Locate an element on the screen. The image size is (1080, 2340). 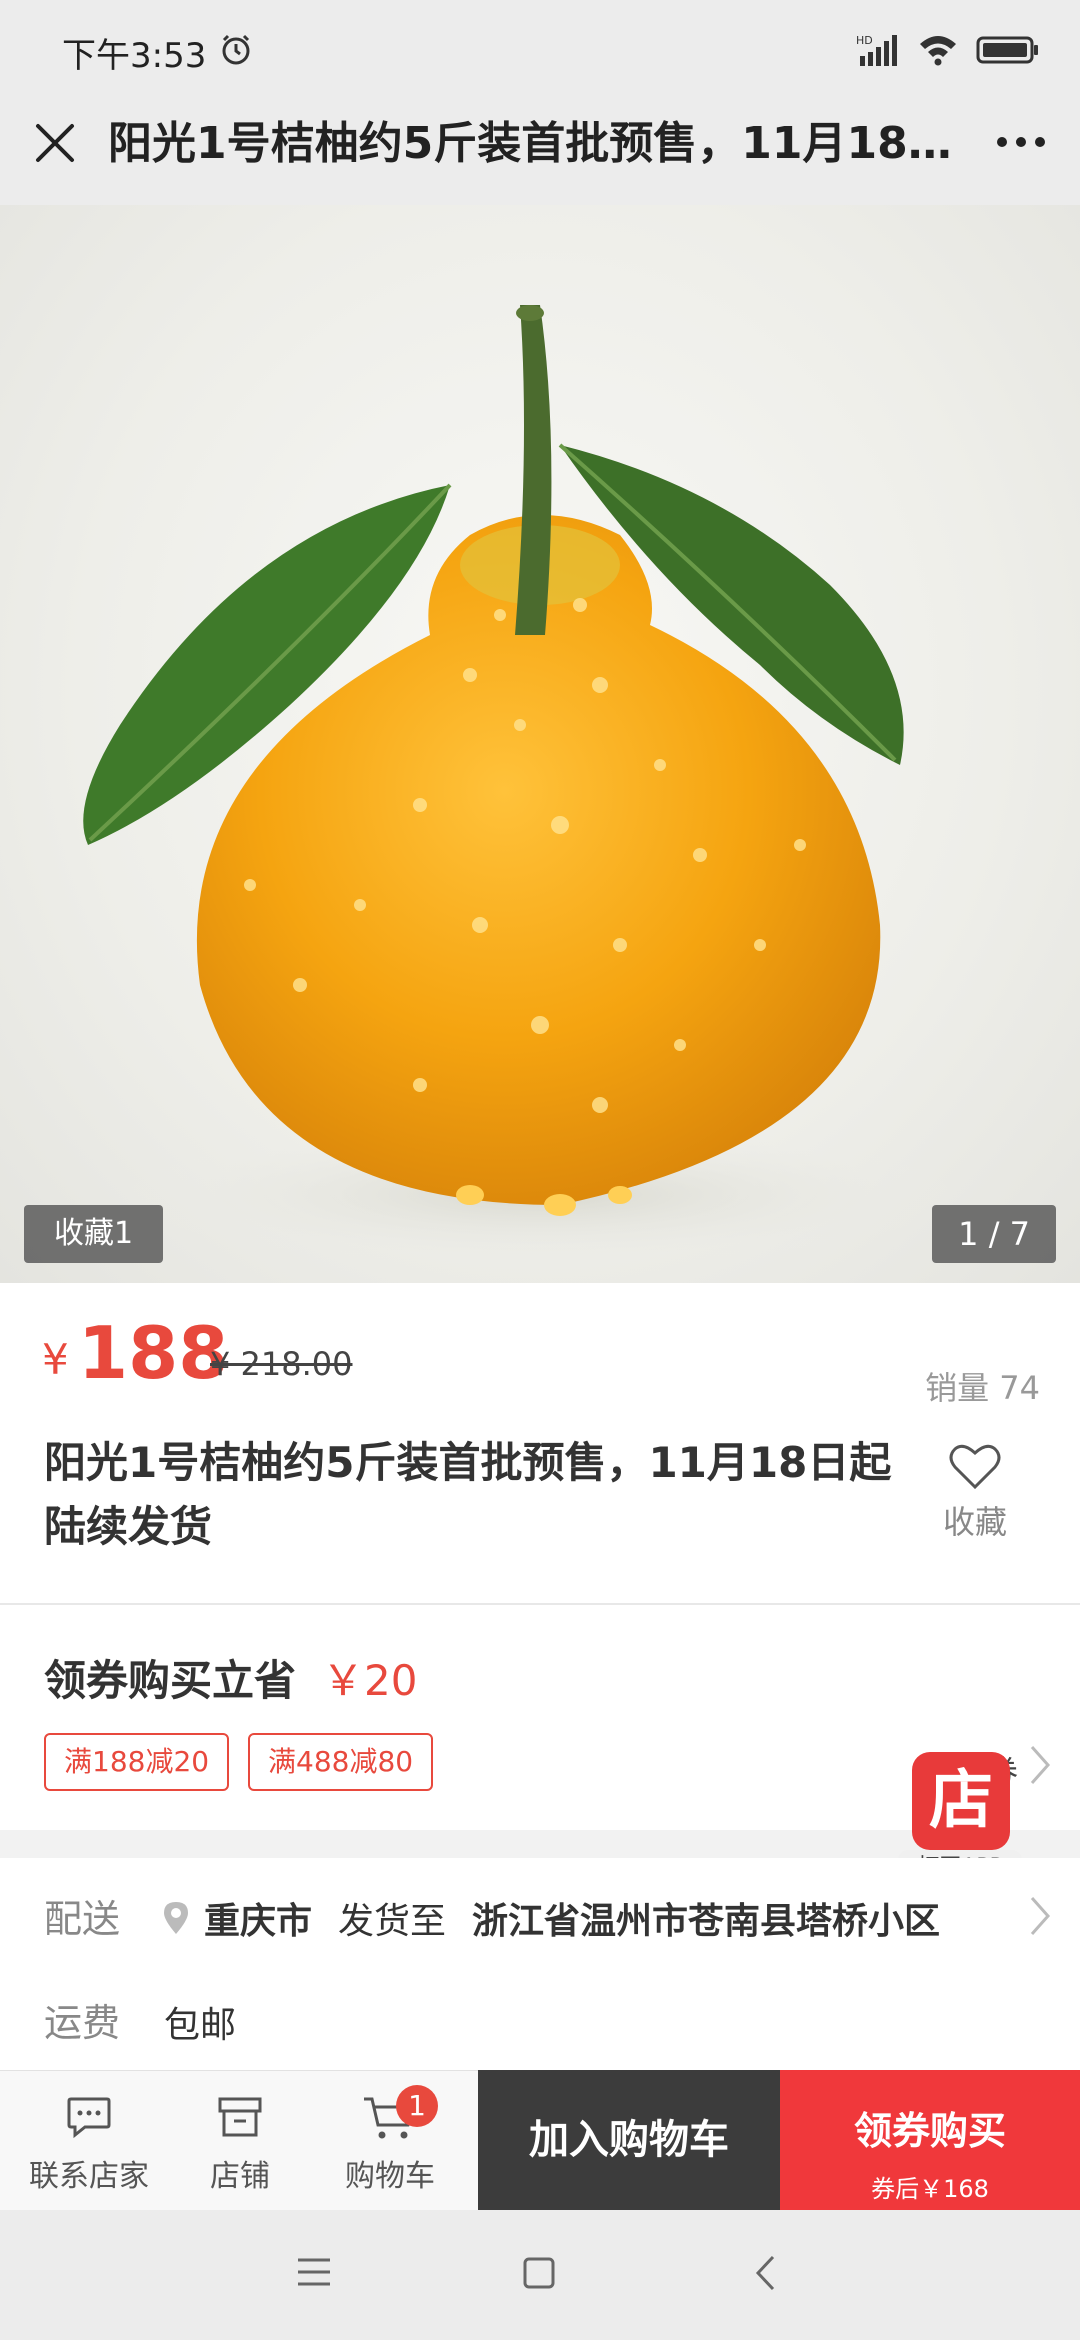
product-name: 阳光1号桔柚约5斤装首批预售，11月18日起陆续发货 is located at coordinates (468, 1494).